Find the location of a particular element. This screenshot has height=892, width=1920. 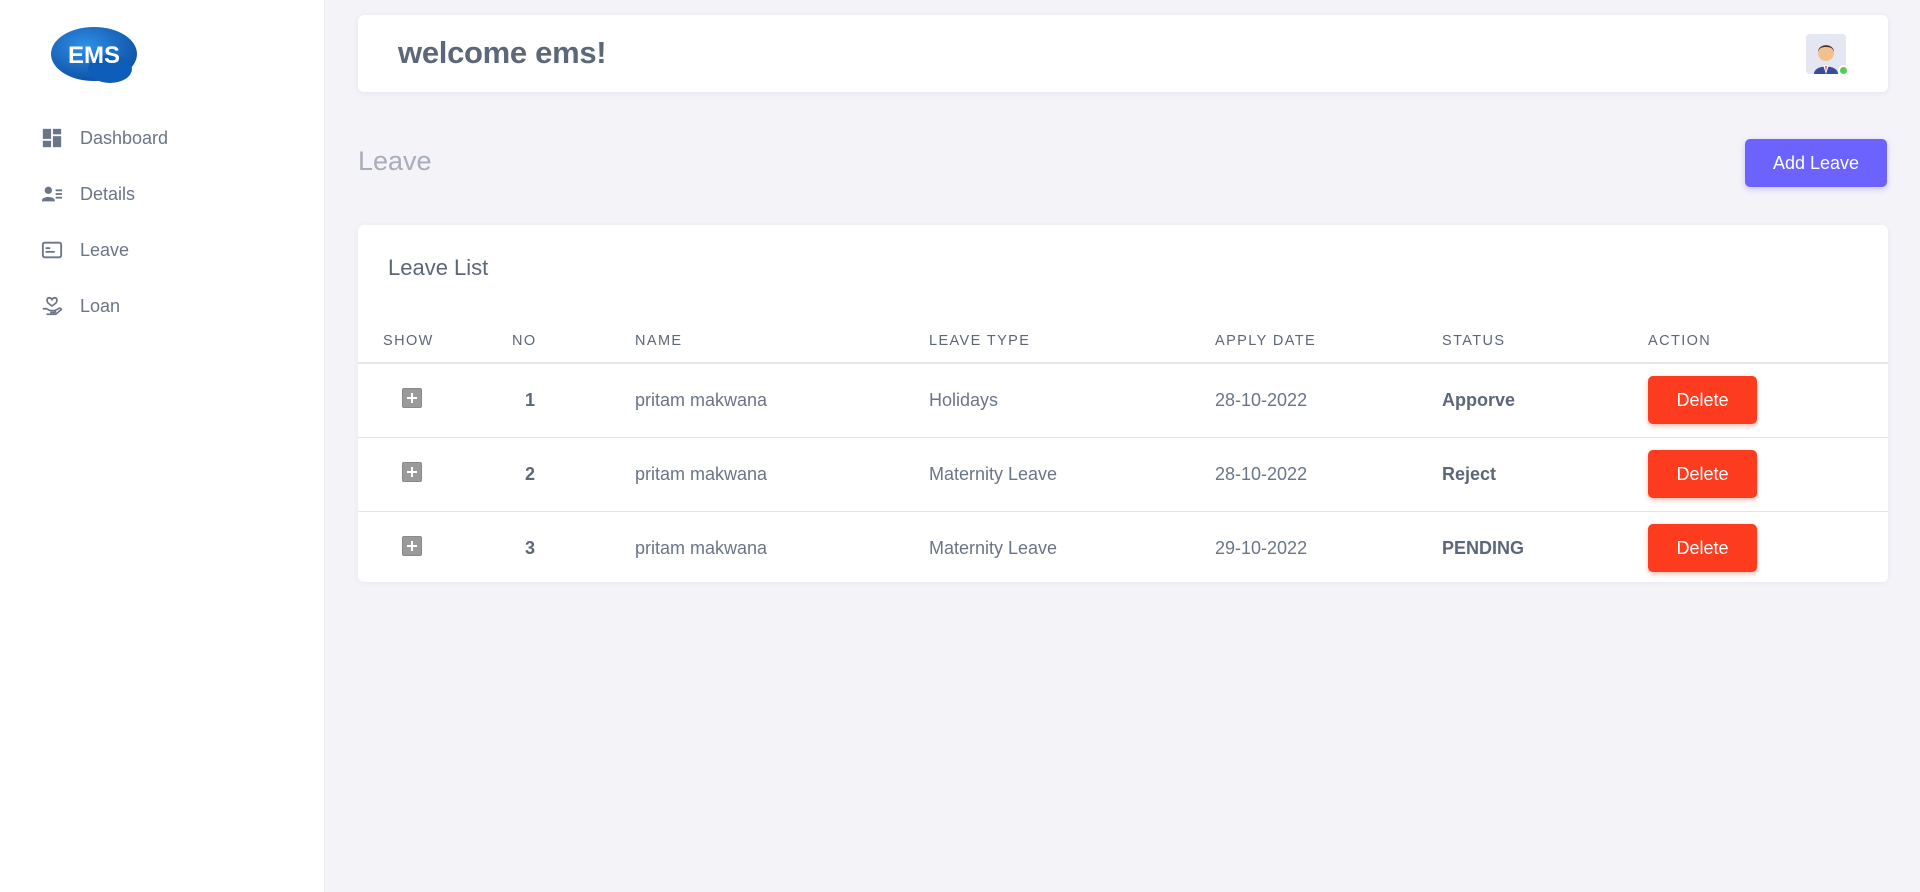

sidebar-item-label: Details is located at coordinates (108, 193).